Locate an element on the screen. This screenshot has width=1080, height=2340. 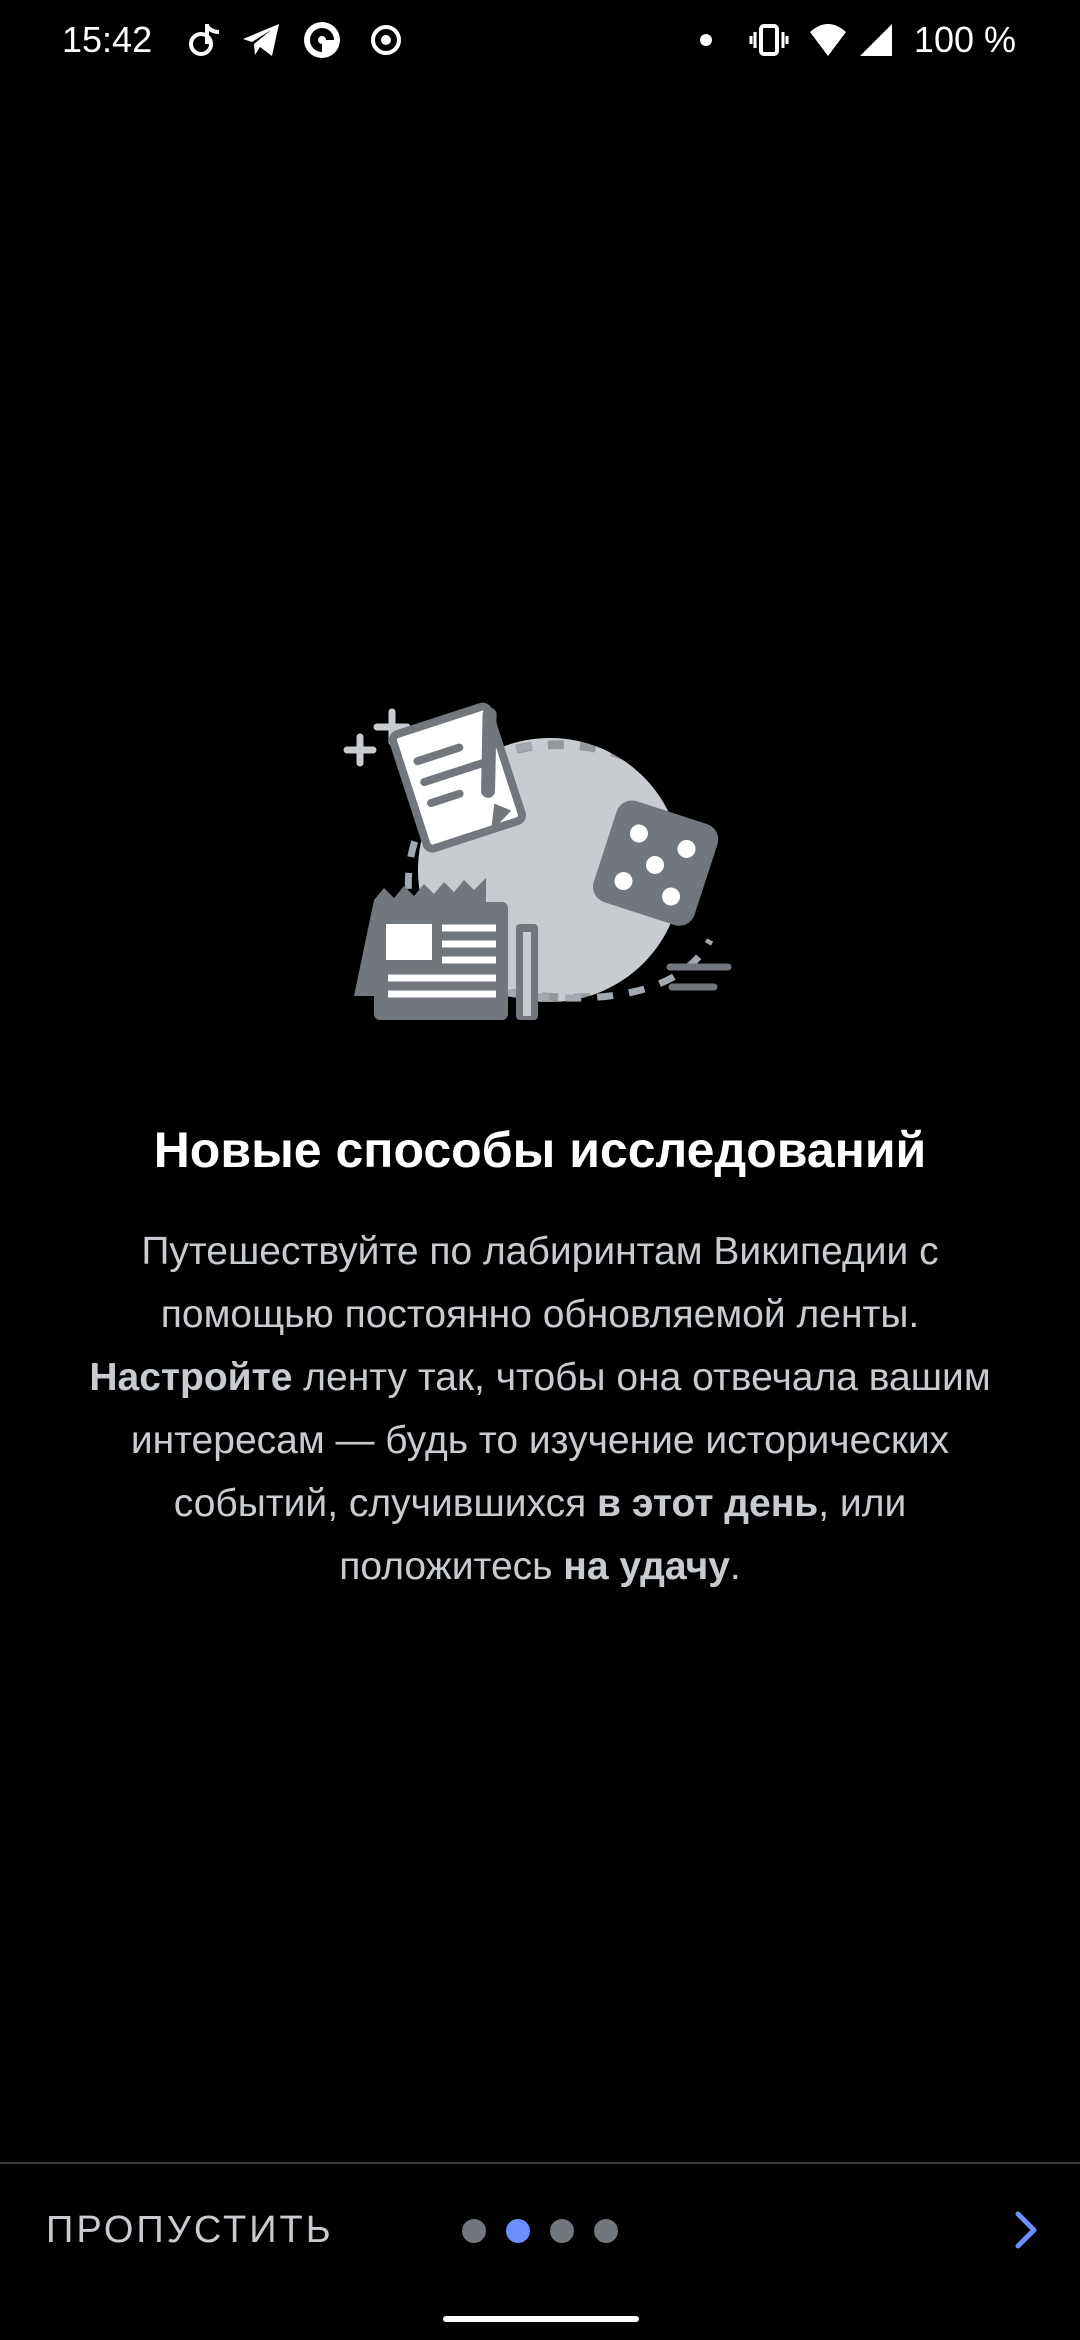
record-icon is located at coordinates (386, 40).